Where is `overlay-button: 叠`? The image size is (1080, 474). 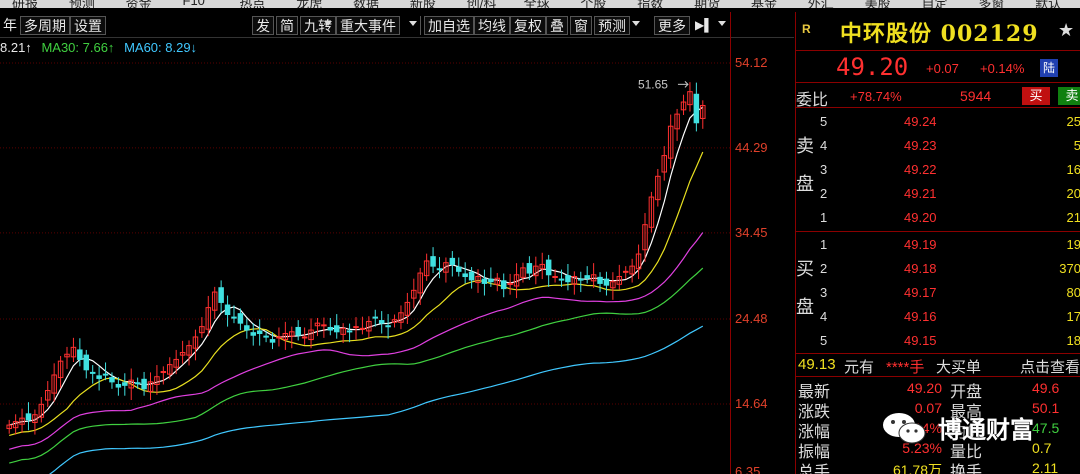
overlay-button: 叠 is located at coordinates (557, 25).